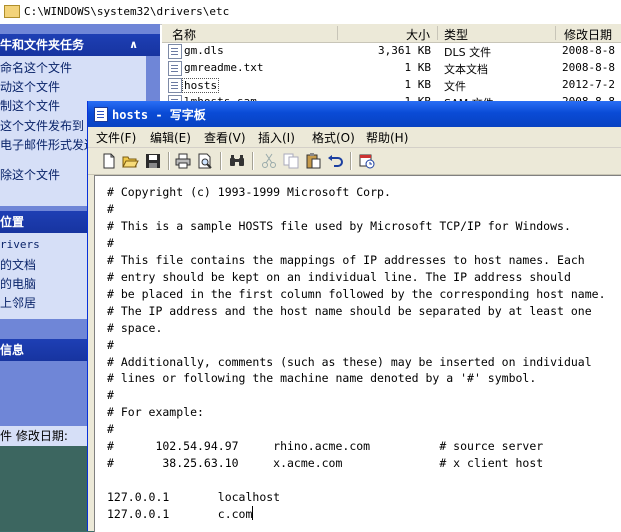 The height and width of the screenshot is (532, 621). Describe the element at coordinates (333, 137) in the screenshot. I see `menu-format: 格式(O)` at that location.